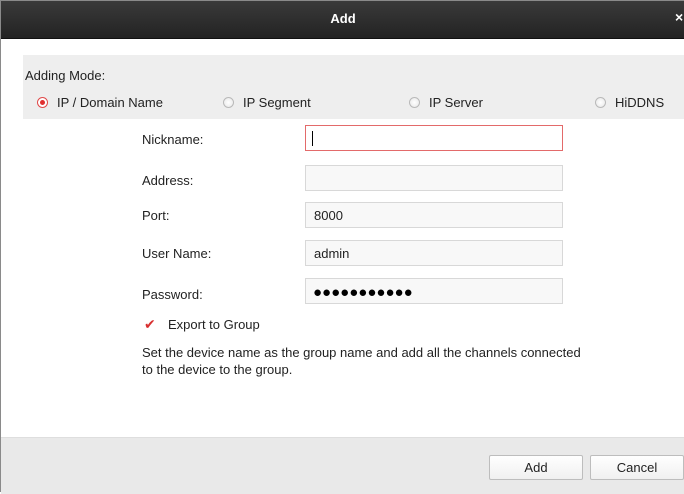  I want to click on radio-label: IP Server, so click(456, 102).